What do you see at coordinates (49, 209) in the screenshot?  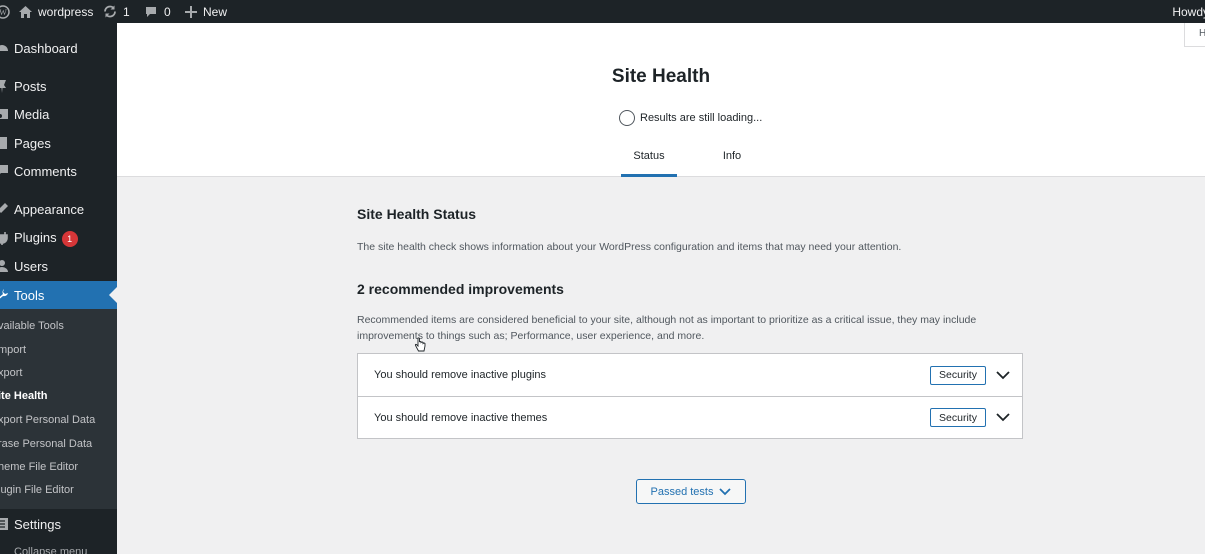 I see `menu-label: Appearance` at bounding box center [49, 209].